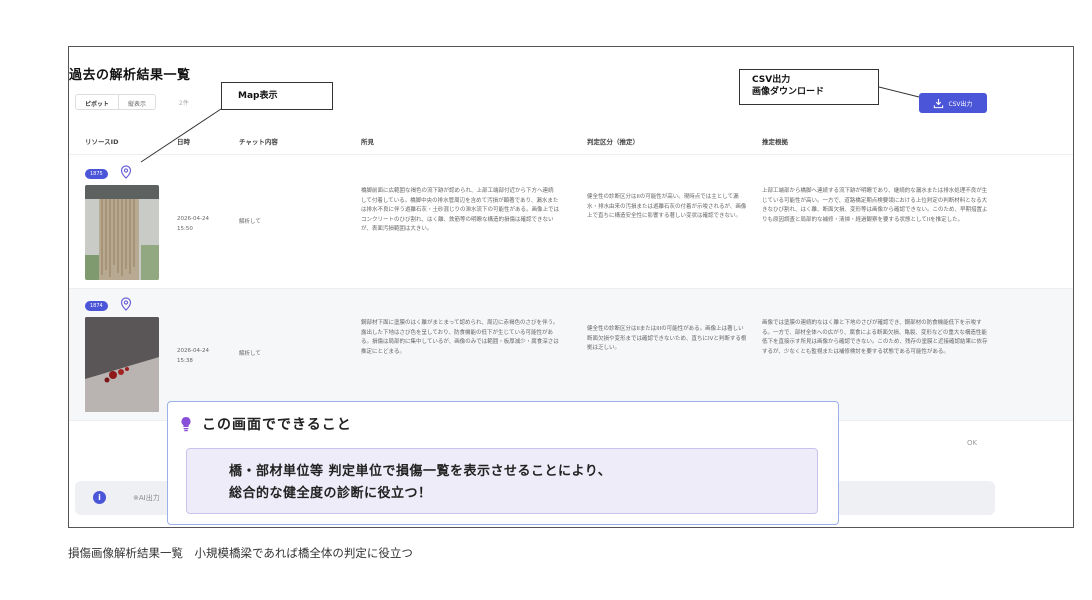 This screenshot has width=1092, height=600. What do you see at coordinates (788, 92) in the screenshot?
I see `csv-callout-line2: 画像ダウンロード` at bounding box center [788, 92].